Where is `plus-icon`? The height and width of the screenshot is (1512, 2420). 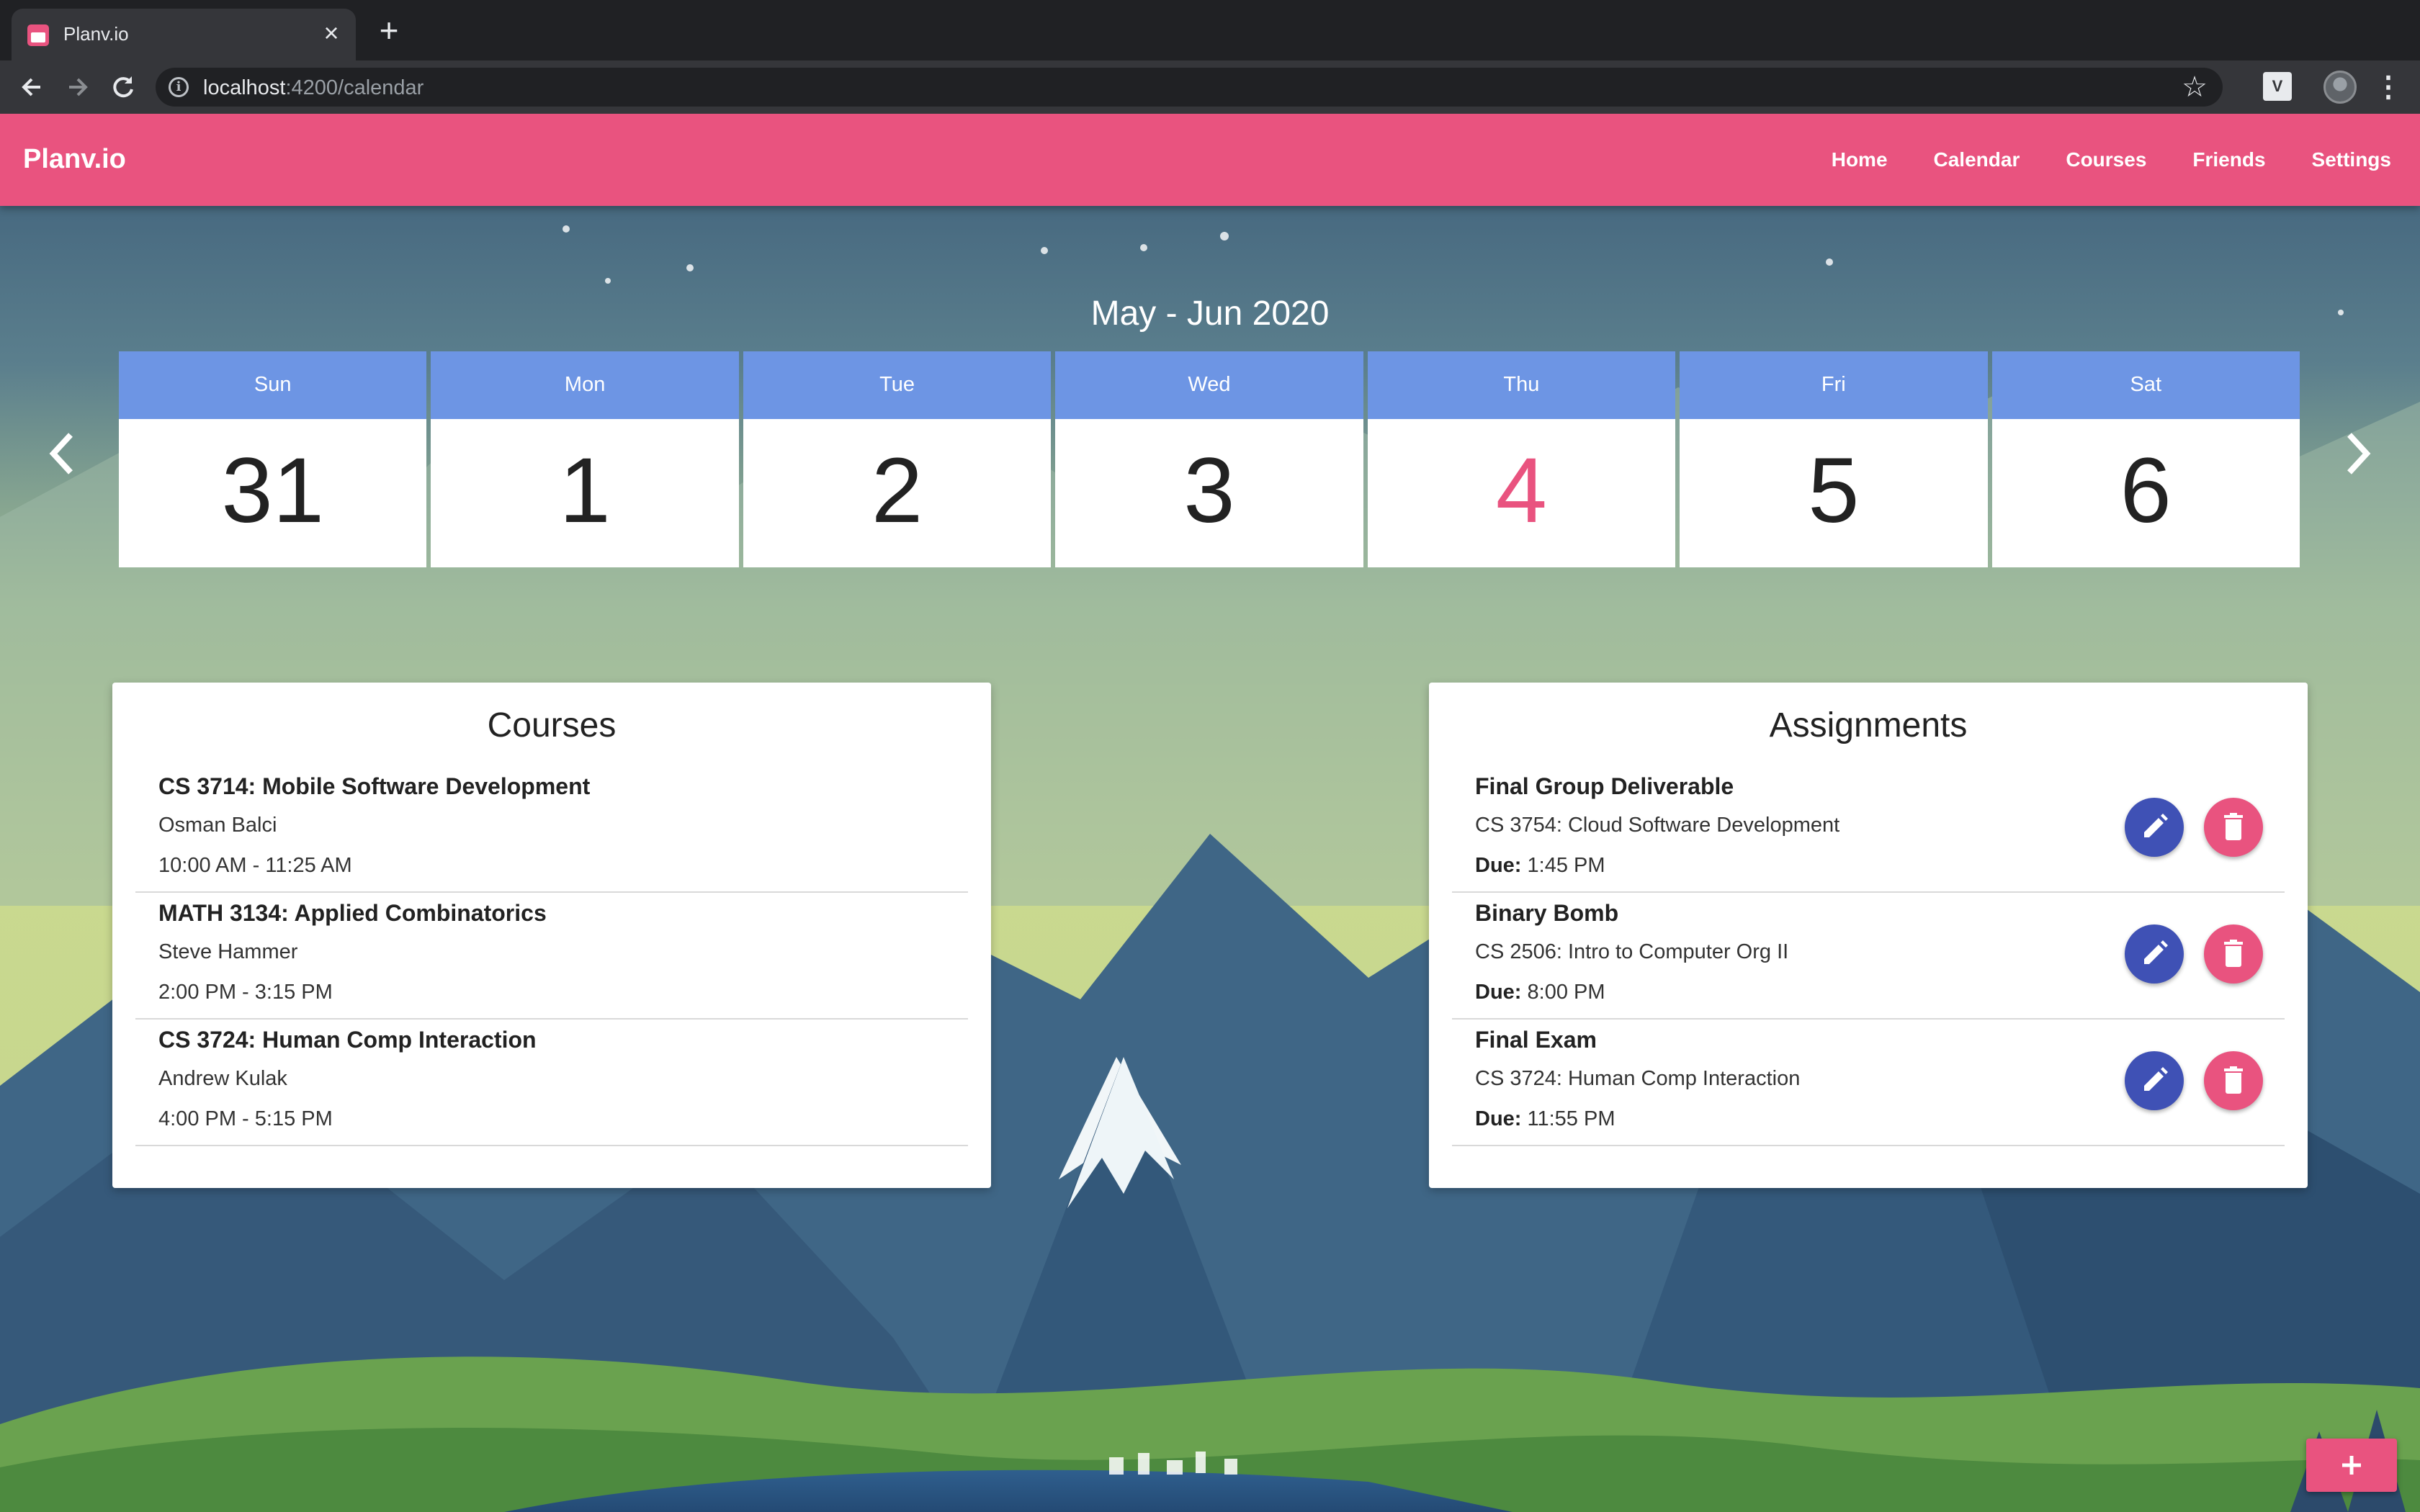
plus-icon is located at coordinates (2351, 1465).